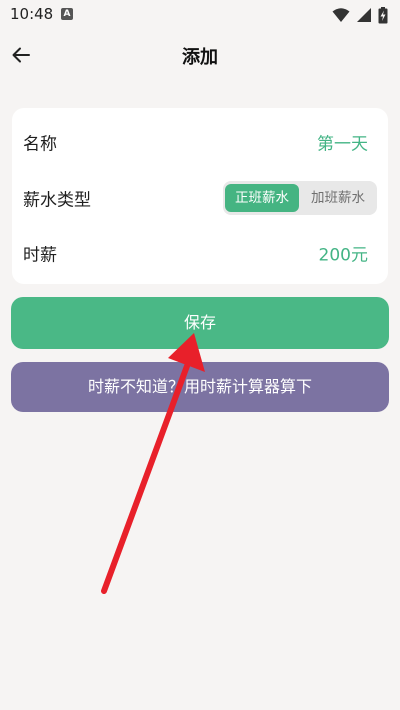 The width and height of the screenshot is (400, 710). I want to click on battery-charging-icon, so click(383, 14).